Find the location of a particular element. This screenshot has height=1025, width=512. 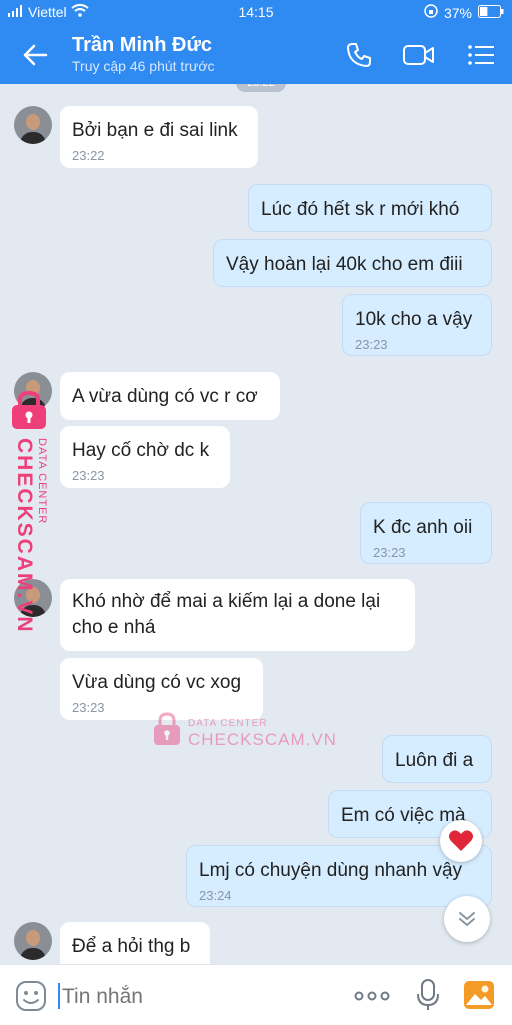

message-bubble-incoming: Vừa dùng có vc xog 23:23 is located at coordinates (161, 689).